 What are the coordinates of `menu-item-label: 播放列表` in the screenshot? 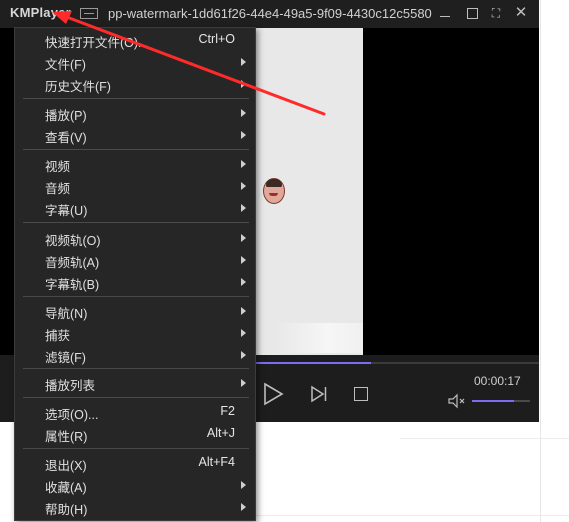 It's located at (70, 386).